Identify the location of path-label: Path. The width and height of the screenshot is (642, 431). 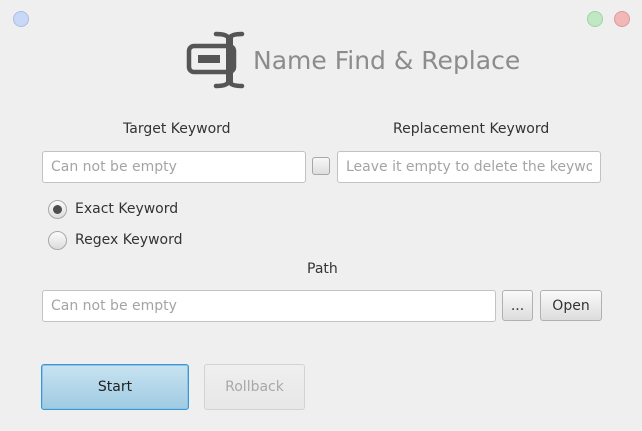
(322, 269).